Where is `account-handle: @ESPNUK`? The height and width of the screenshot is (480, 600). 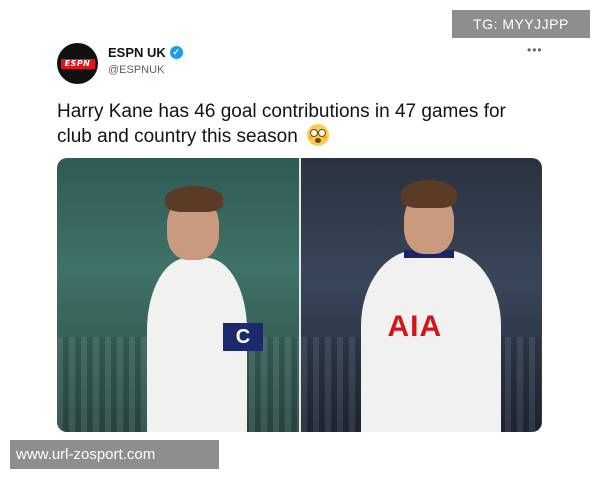
account-handle: @ESPNUK is located at coordinates (136, 70).